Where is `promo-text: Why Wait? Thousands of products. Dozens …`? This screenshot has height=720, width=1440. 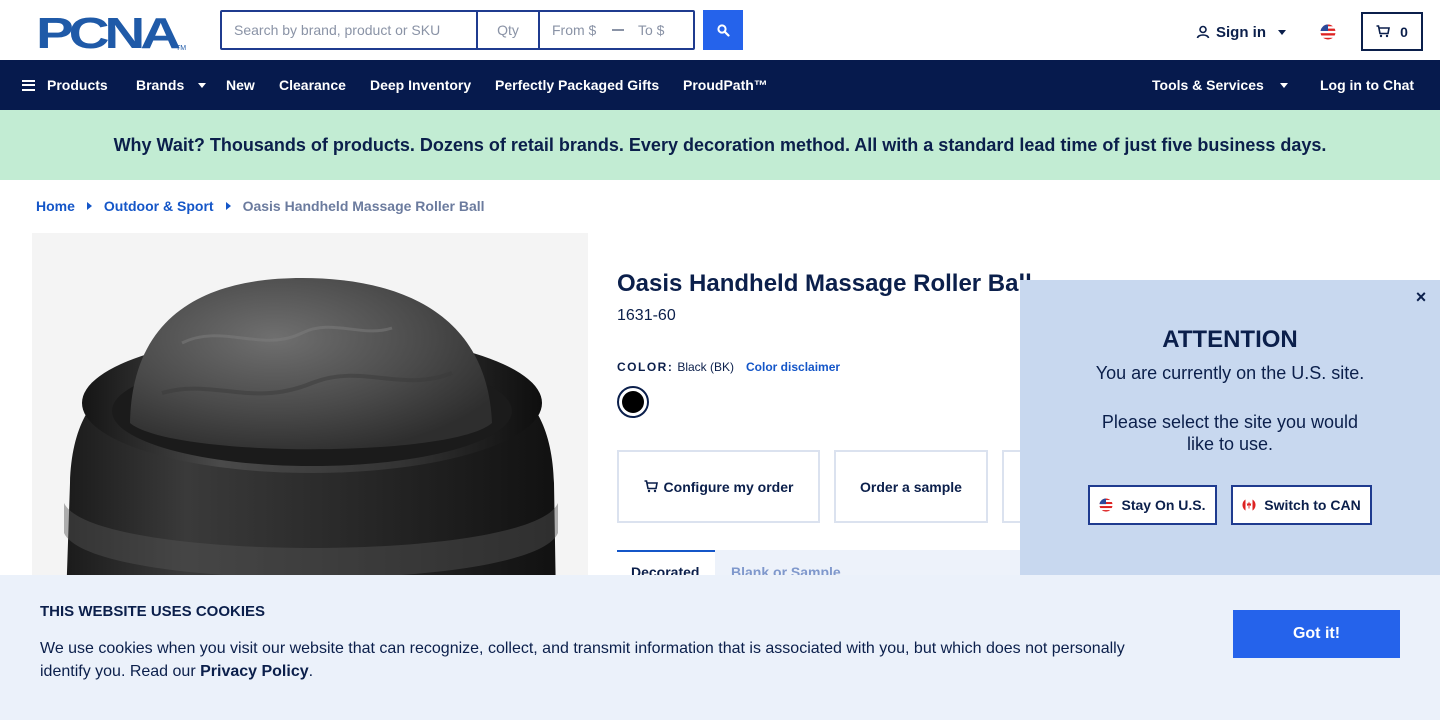
promo-text: Why Wait? Thousands of products. Dozens … is located at coordinates (720, 144).